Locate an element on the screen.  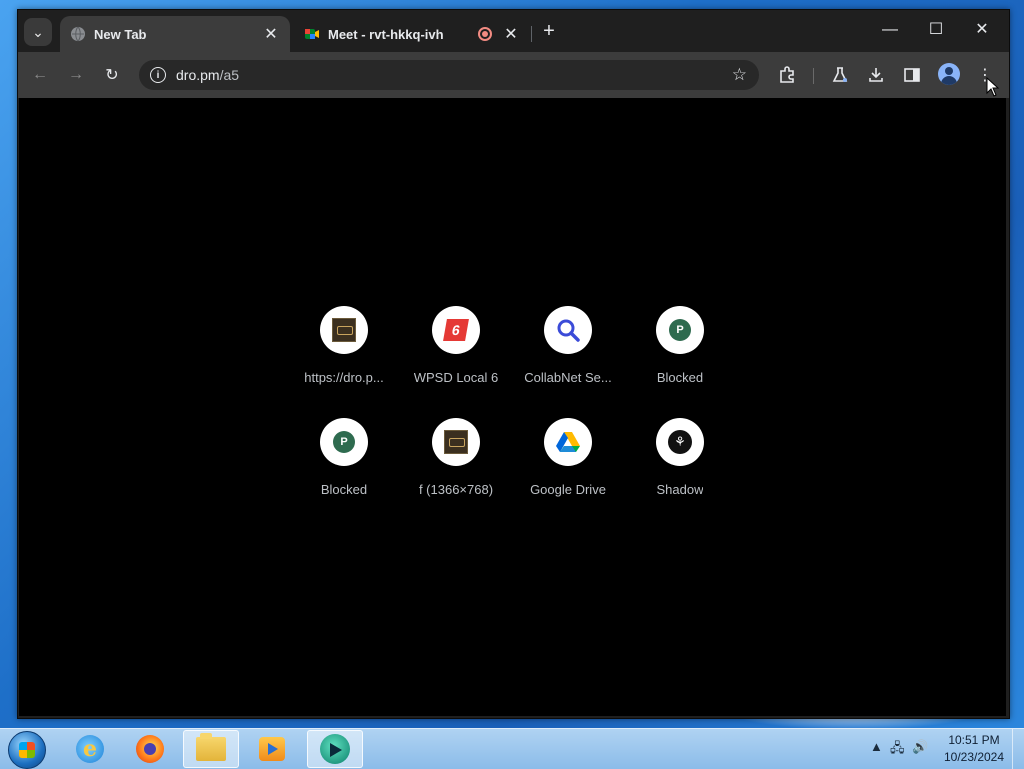
address-bar: i dro.pm/a5 ☆ is located at coordinates (449, 75).